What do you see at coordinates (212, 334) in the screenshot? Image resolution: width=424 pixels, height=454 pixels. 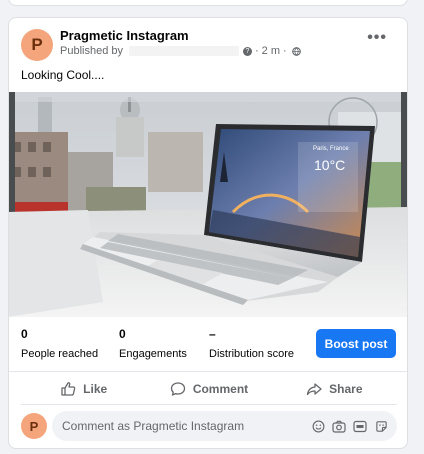 I see `distribution-score-value: –` at bounding box center [212, 334].